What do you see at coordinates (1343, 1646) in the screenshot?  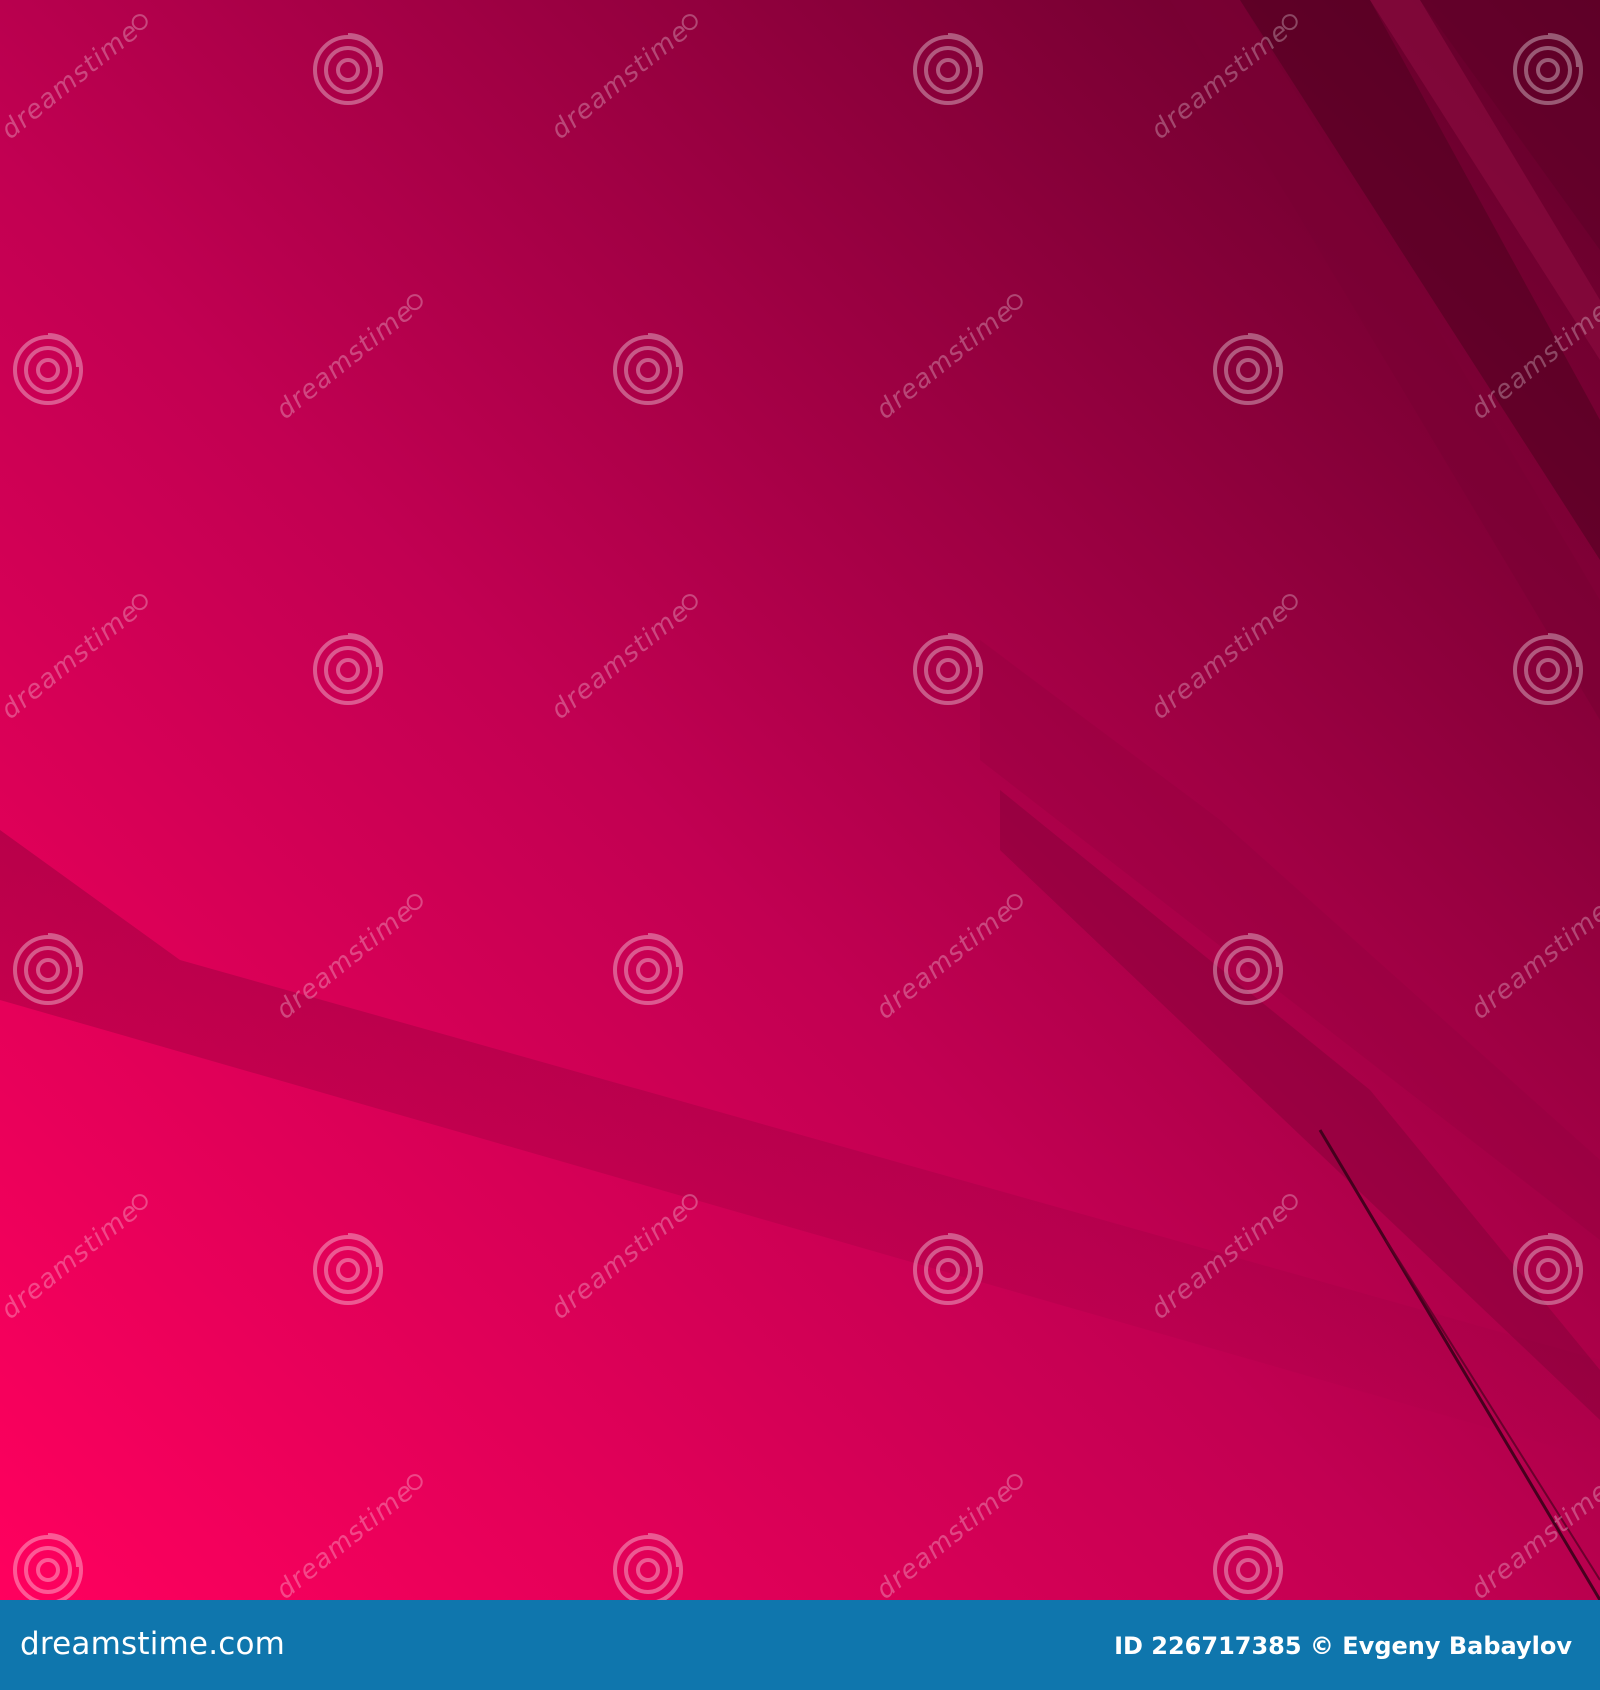 I see `footer-credit: ID 226717385 © Evgeny Babaylov` at bounding box center [1343, 1646].